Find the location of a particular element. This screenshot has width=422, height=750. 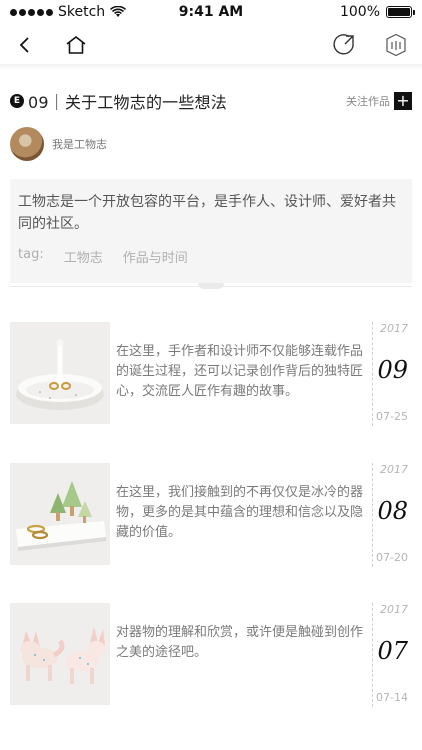

episode-badge: E is located at coordinates (17, 101).